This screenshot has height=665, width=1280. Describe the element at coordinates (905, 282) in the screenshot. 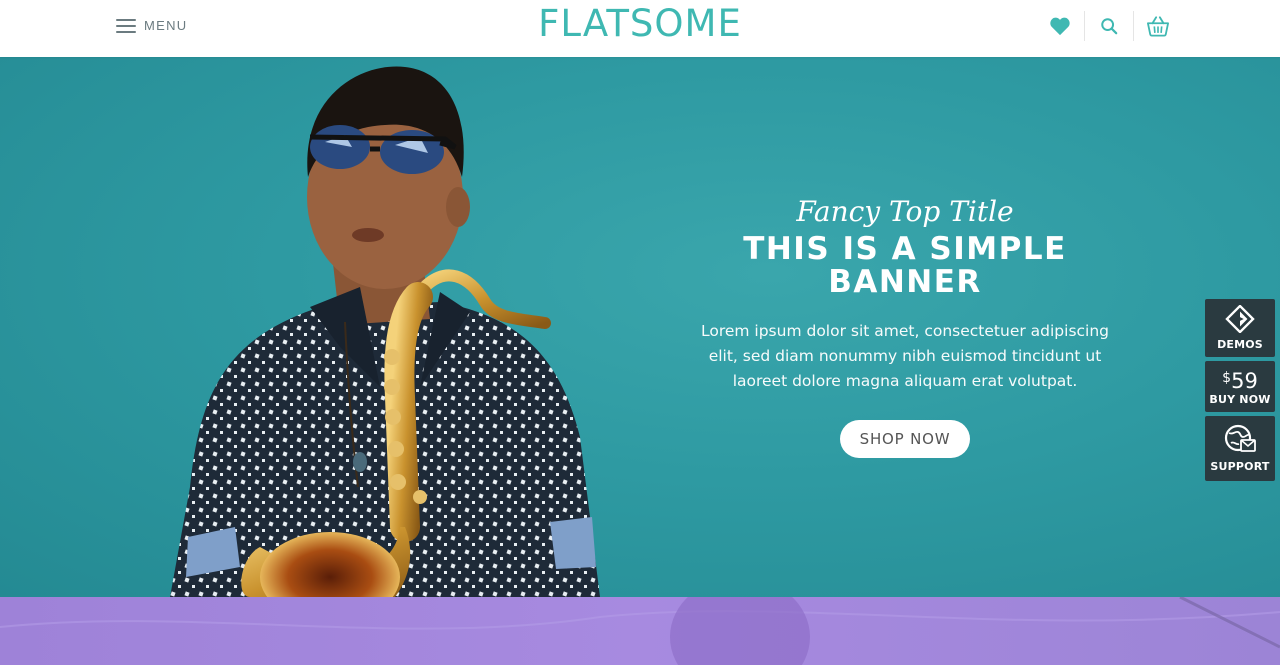

I see `banner-title-line-2: BANNER` at that location.